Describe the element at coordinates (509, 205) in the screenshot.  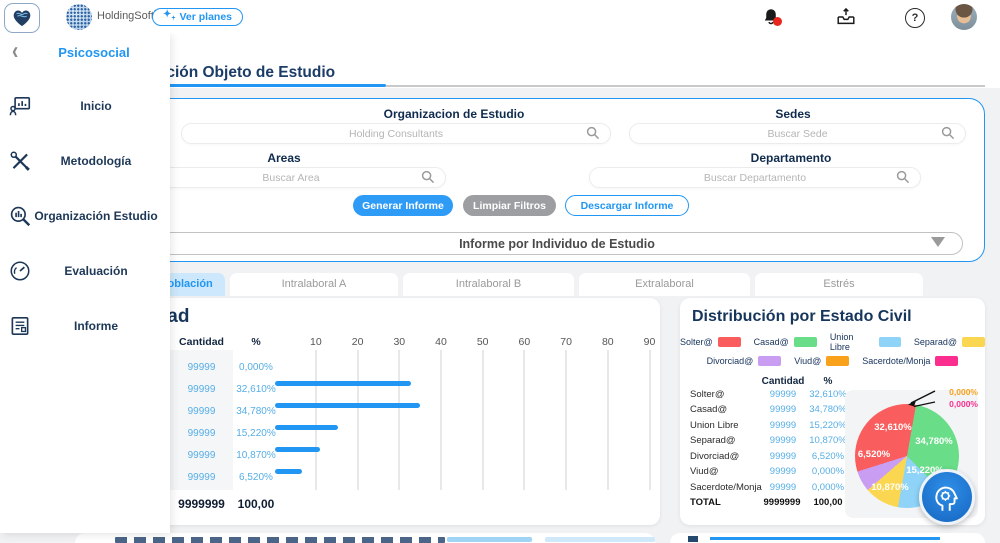
I see `clear-filters-button: Limpiar Filtros` at that location.